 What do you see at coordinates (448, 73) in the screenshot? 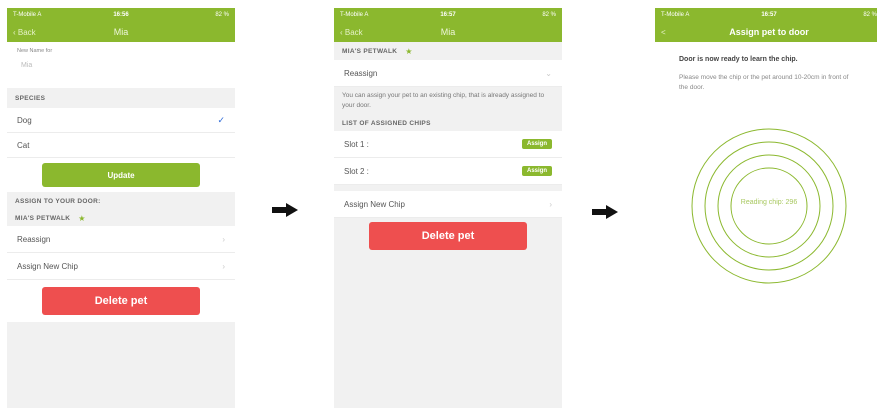
I see `reassign-dropdown: Reassign ⌄` at bounding box center [448, 73].